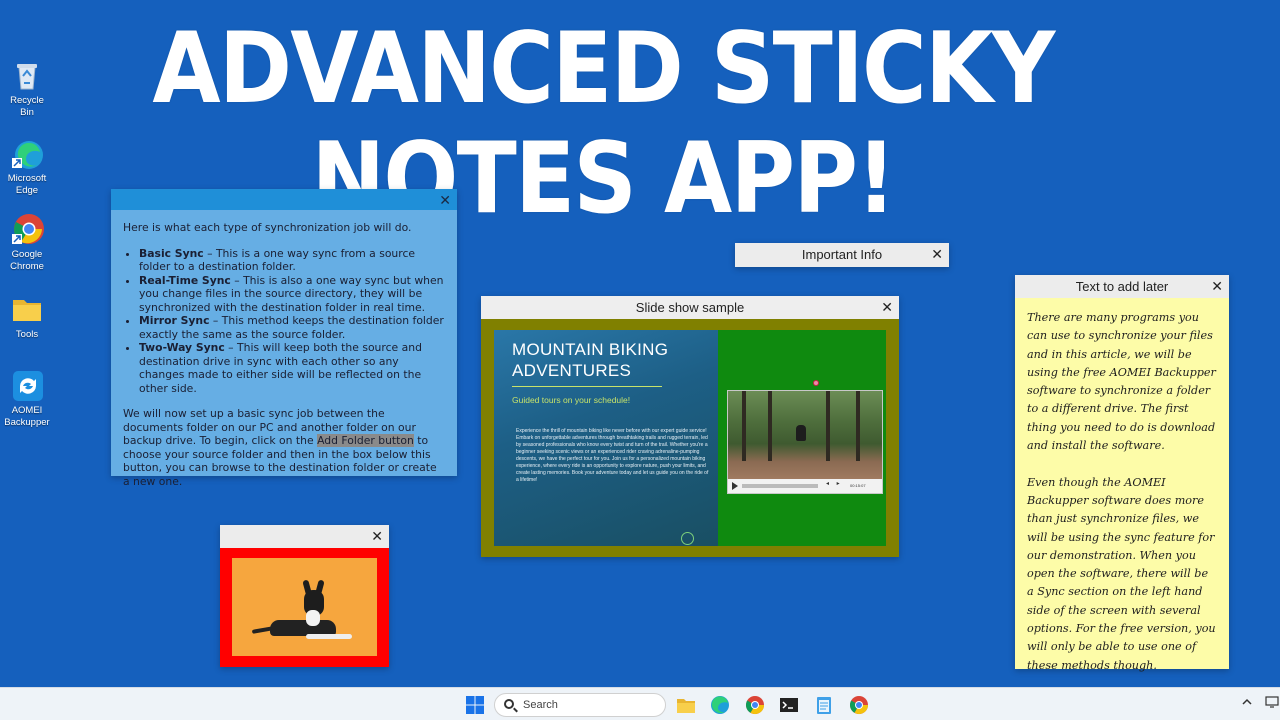  What do you see at coordinates (789, 705) in the screenshot?
I see `terminal-icon` at bounding box center [789, 705].